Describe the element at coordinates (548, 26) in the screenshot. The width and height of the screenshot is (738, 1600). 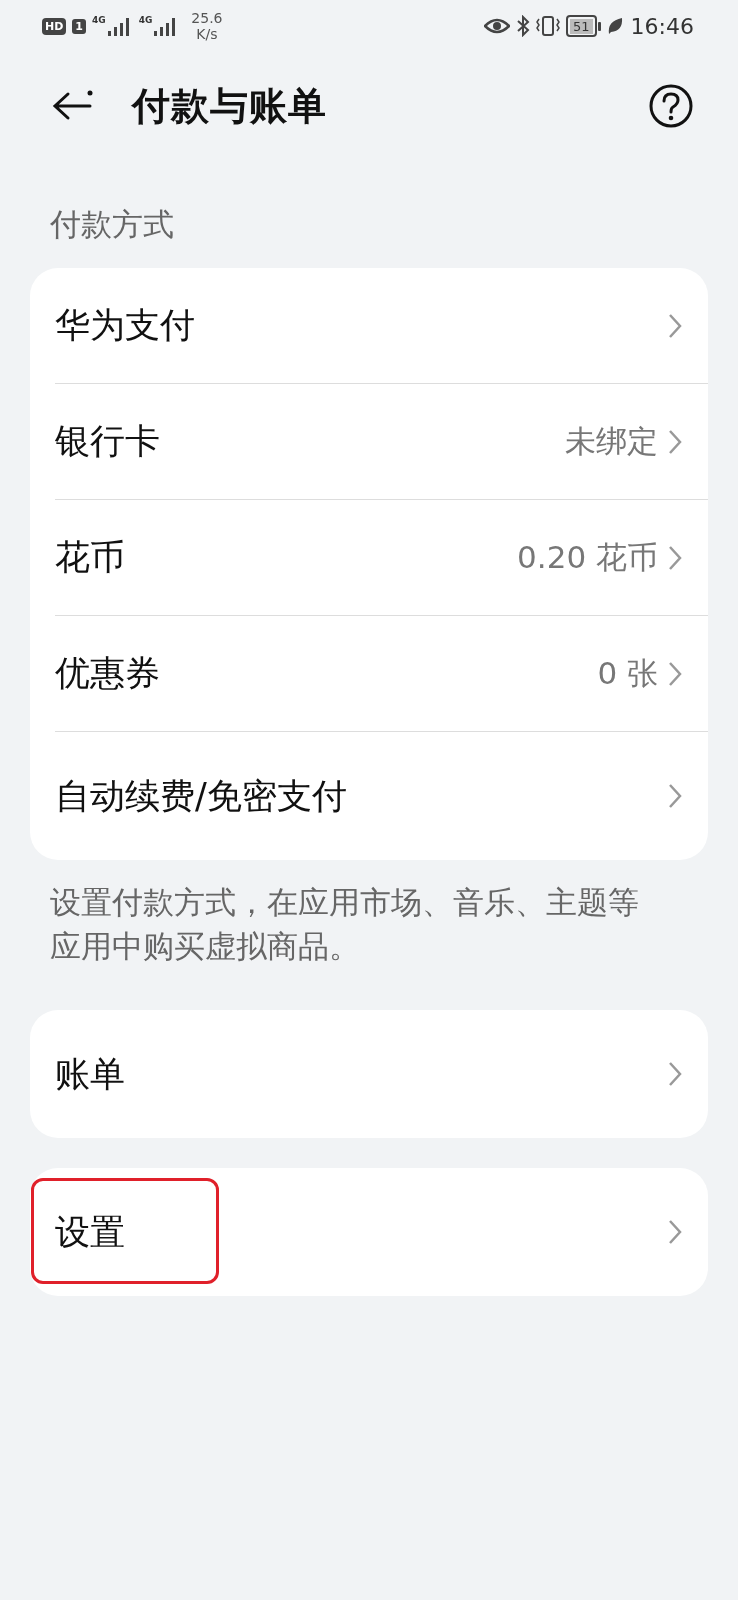
I see `vibrate-icon` at that location.